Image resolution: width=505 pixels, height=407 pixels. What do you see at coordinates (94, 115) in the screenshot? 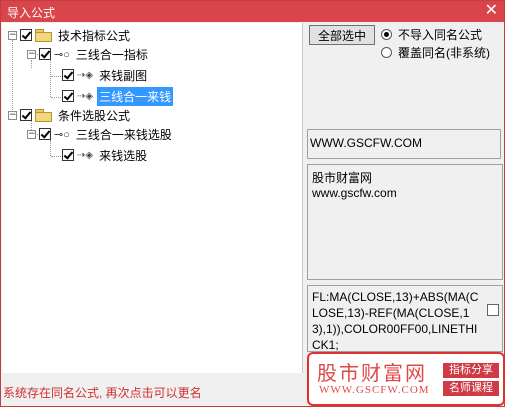
I see `tree-node-label: 条件选股公式` at bounding box center [94, 115].